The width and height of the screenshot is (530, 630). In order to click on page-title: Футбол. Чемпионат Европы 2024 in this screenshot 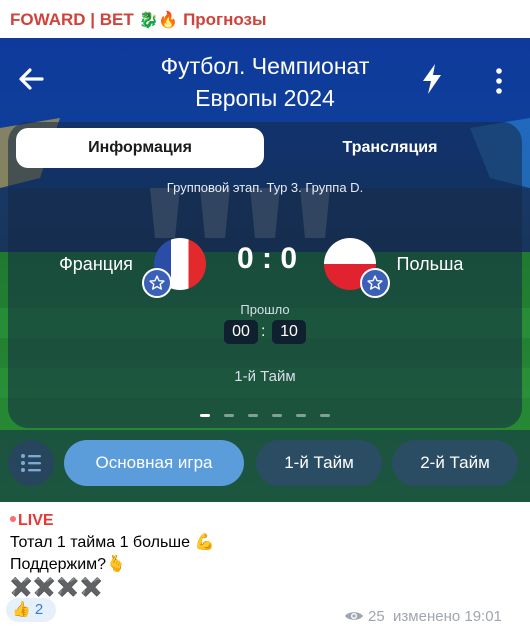, I will do `click(265, 82)`.